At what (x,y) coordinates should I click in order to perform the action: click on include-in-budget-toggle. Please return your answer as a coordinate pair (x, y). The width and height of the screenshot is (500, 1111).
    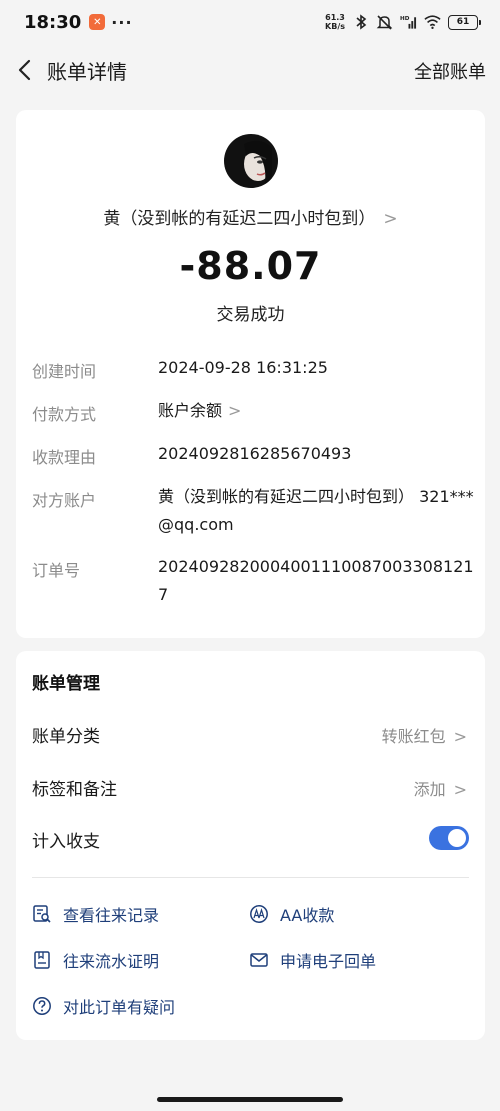
    Looking at the image, I should click on (449, 838).